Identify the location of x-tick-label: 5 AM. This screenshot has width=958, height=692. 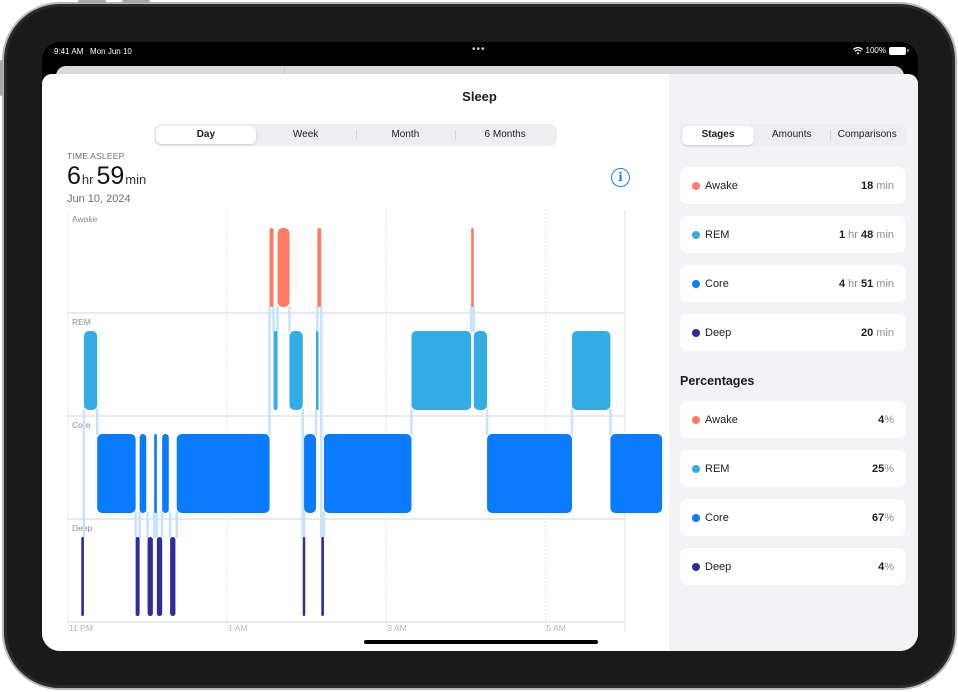
(555, 628).